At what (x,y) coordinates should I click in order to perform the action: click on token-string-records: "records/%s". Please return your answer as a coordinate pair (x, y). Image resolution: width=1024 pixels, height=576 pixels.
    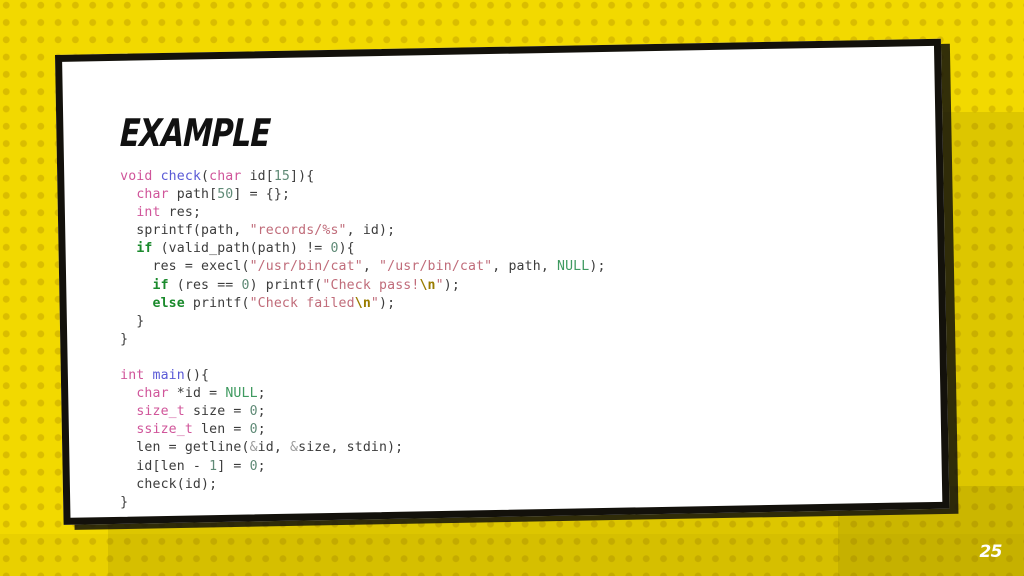
    Looking at the image, I should click on (298, 231).